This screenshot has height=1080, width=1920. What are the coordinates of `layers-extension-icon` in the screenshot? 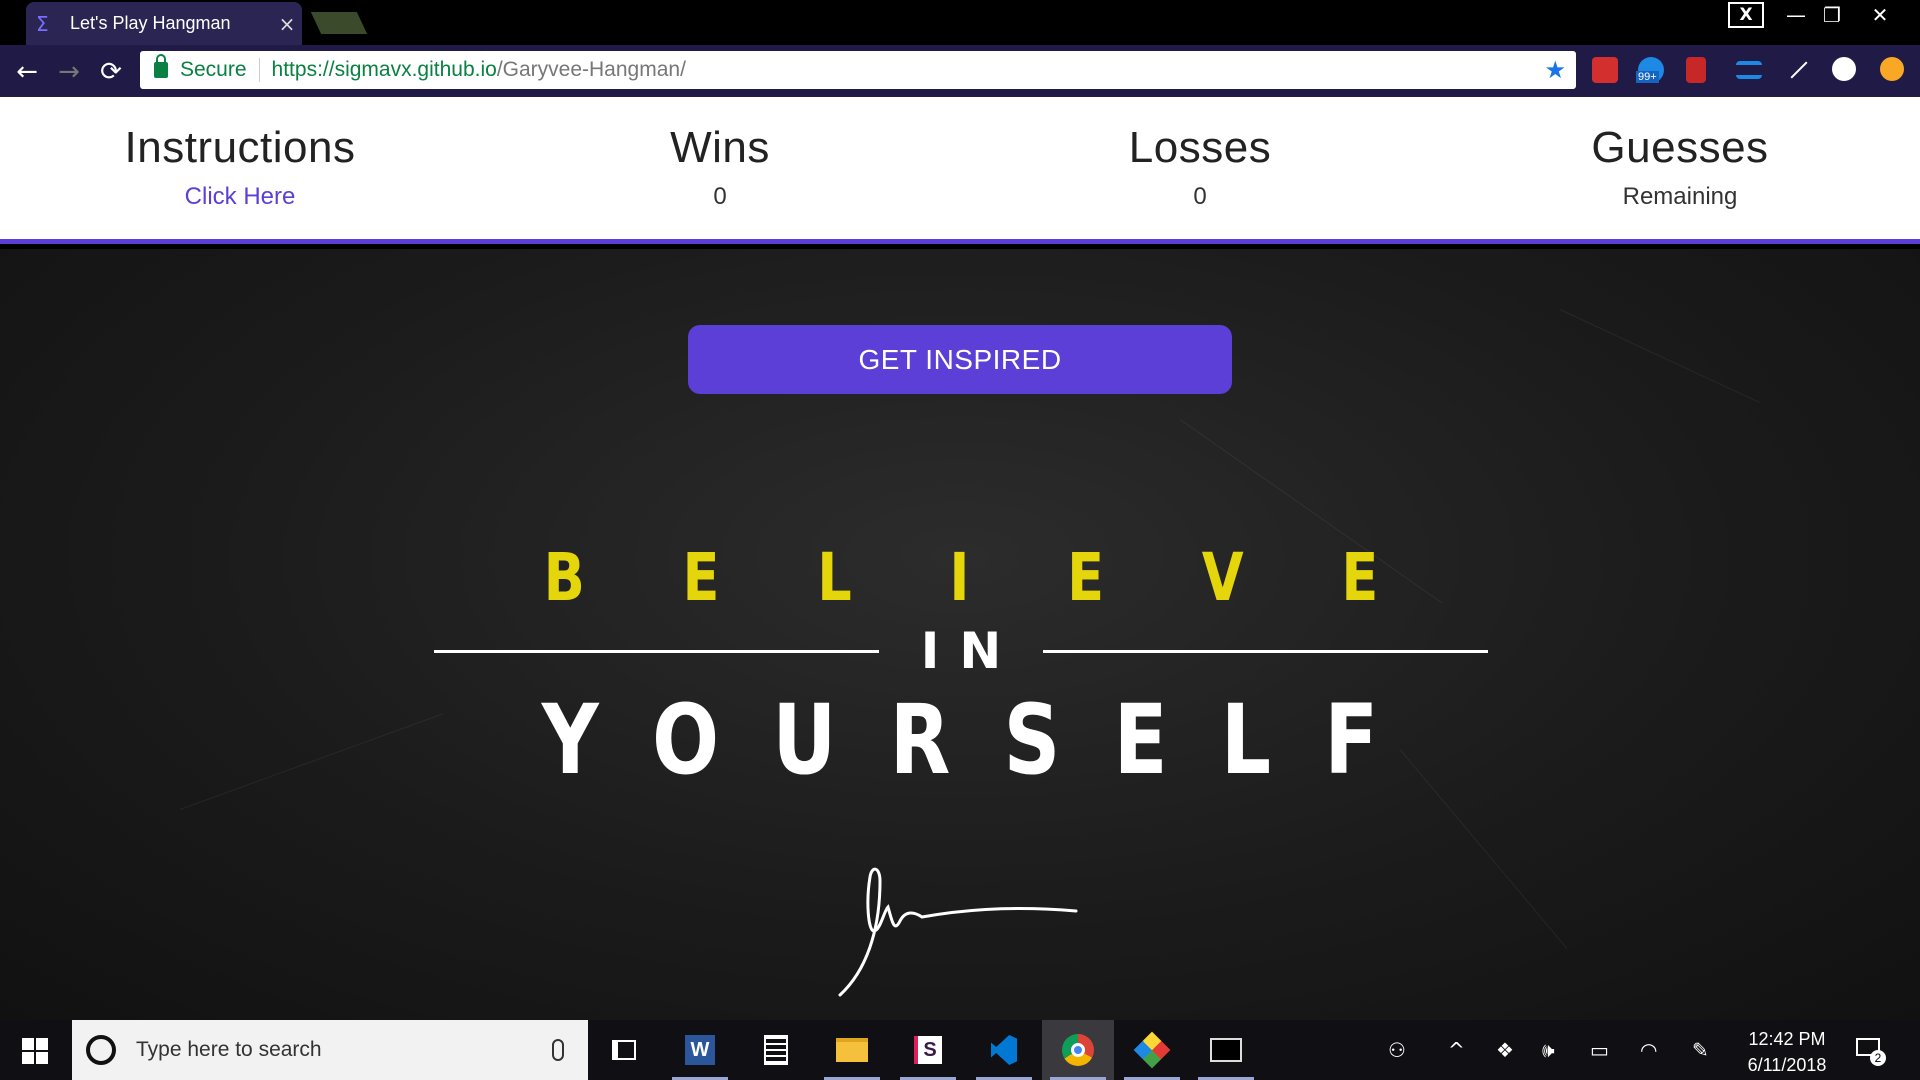 It's located at (1749, 70).